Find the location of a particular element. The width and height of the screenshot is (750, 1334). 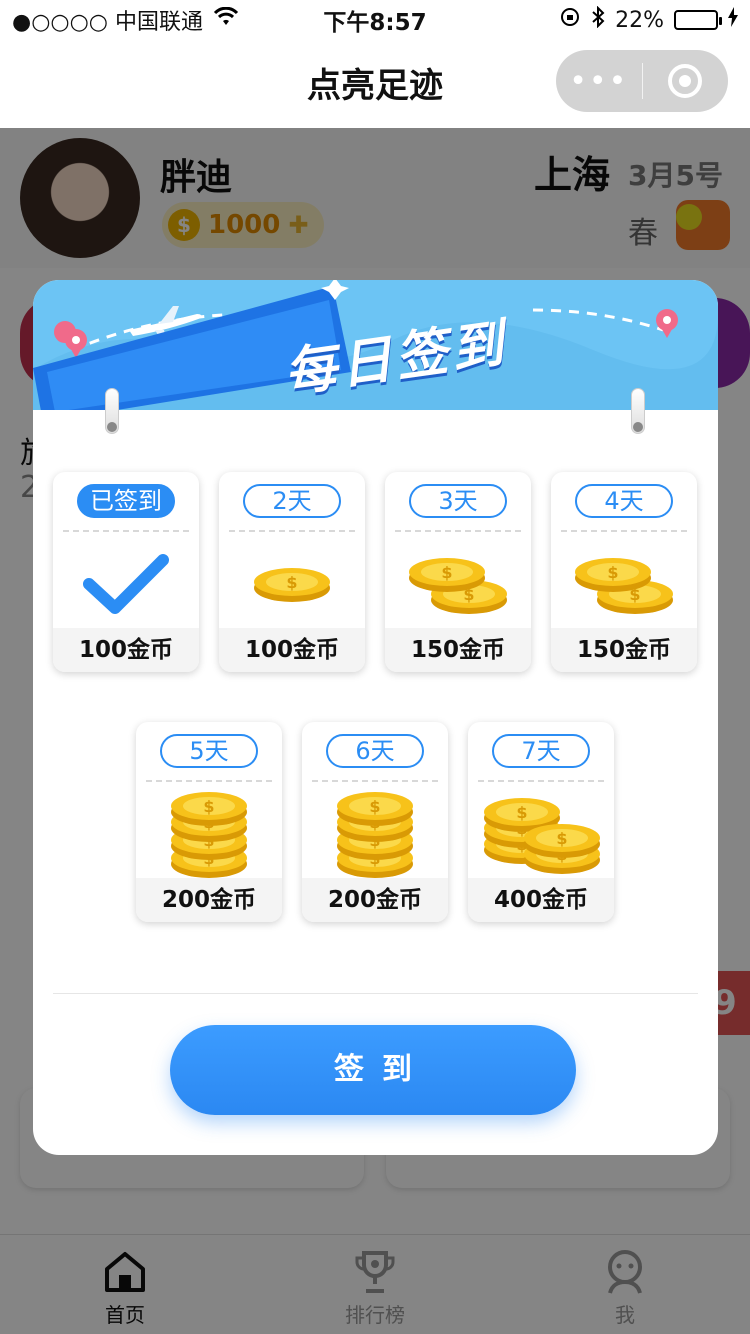

wifi-icon is located at coordinates (226, 19).